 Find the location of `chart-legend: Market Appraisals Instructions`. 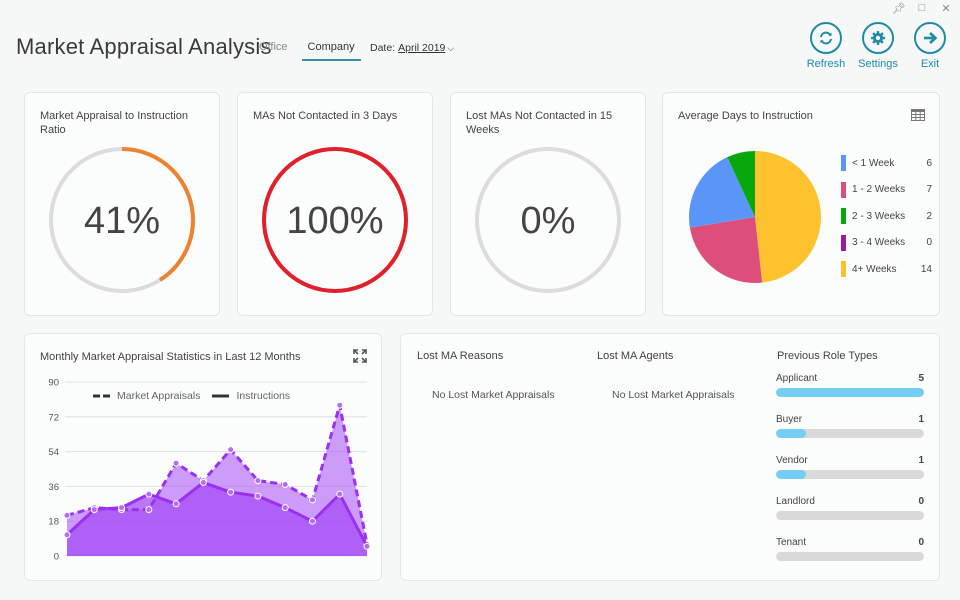

chart-legend: Market Appraisals Instructions is located at coordinates (191, 396).